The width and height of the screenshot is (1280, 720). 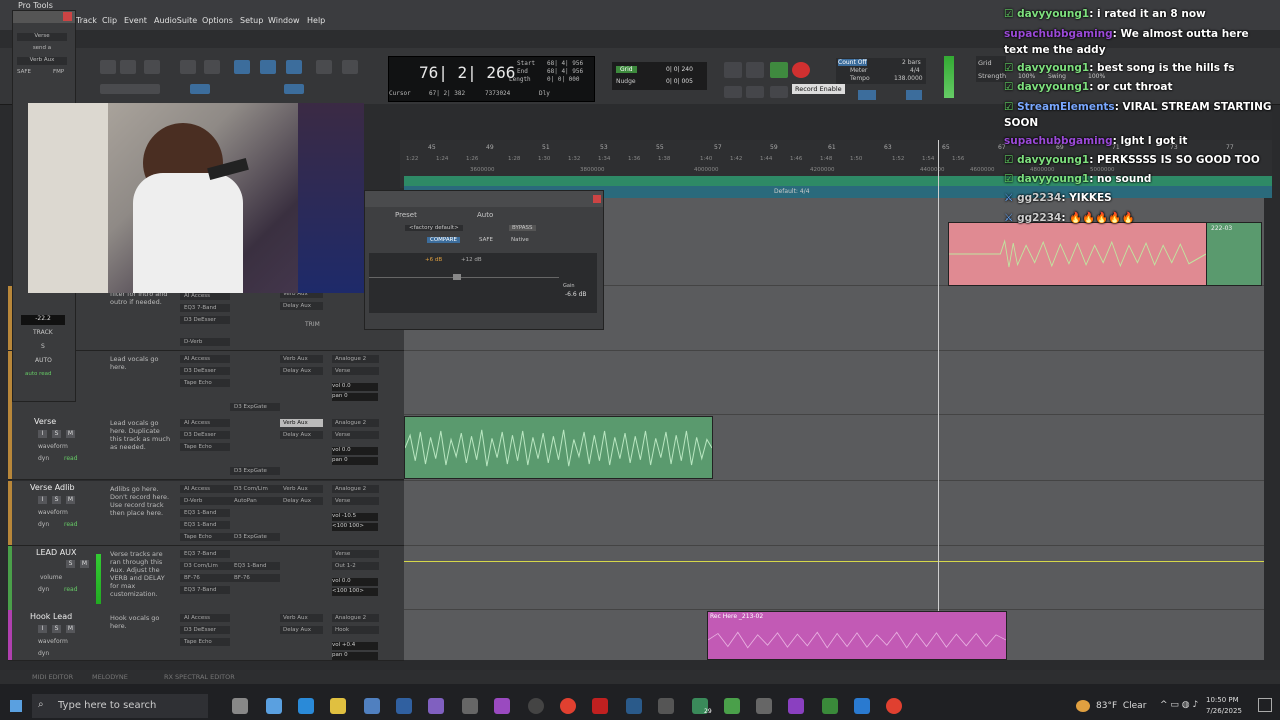 I want to click on tempo-value: 138.0000, so click(x=908, y=78).